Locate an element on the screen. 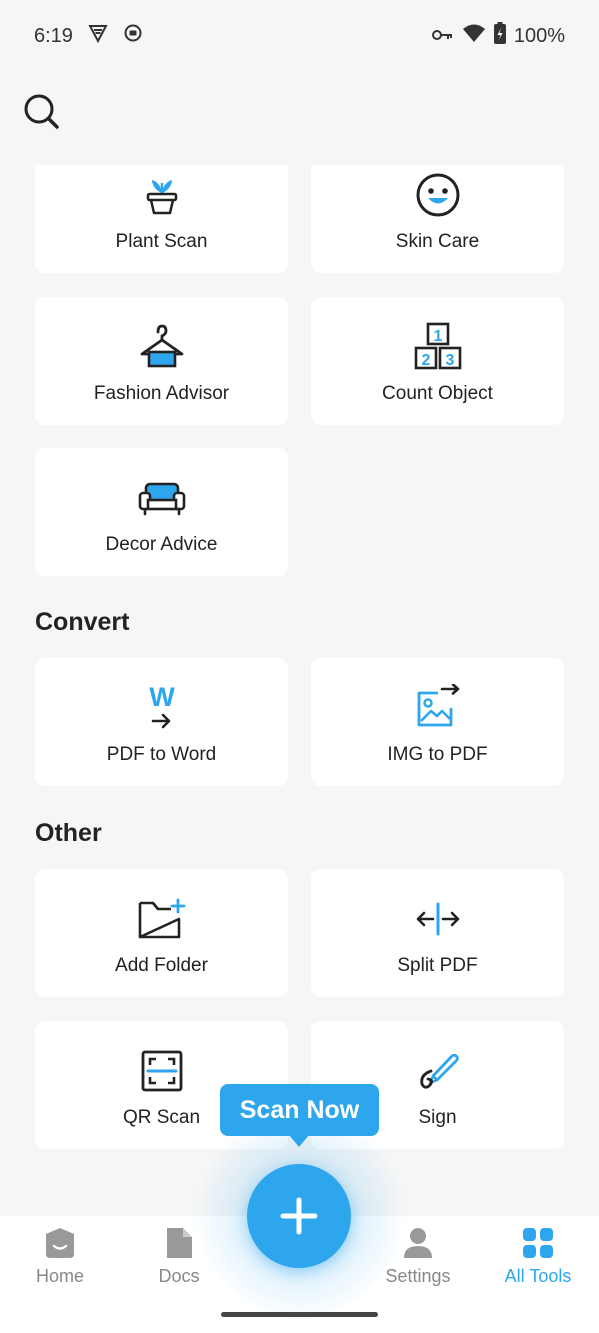 This screenshot has height=1333, width=599. vpn-key-icon is located at coordinates (442, 36).